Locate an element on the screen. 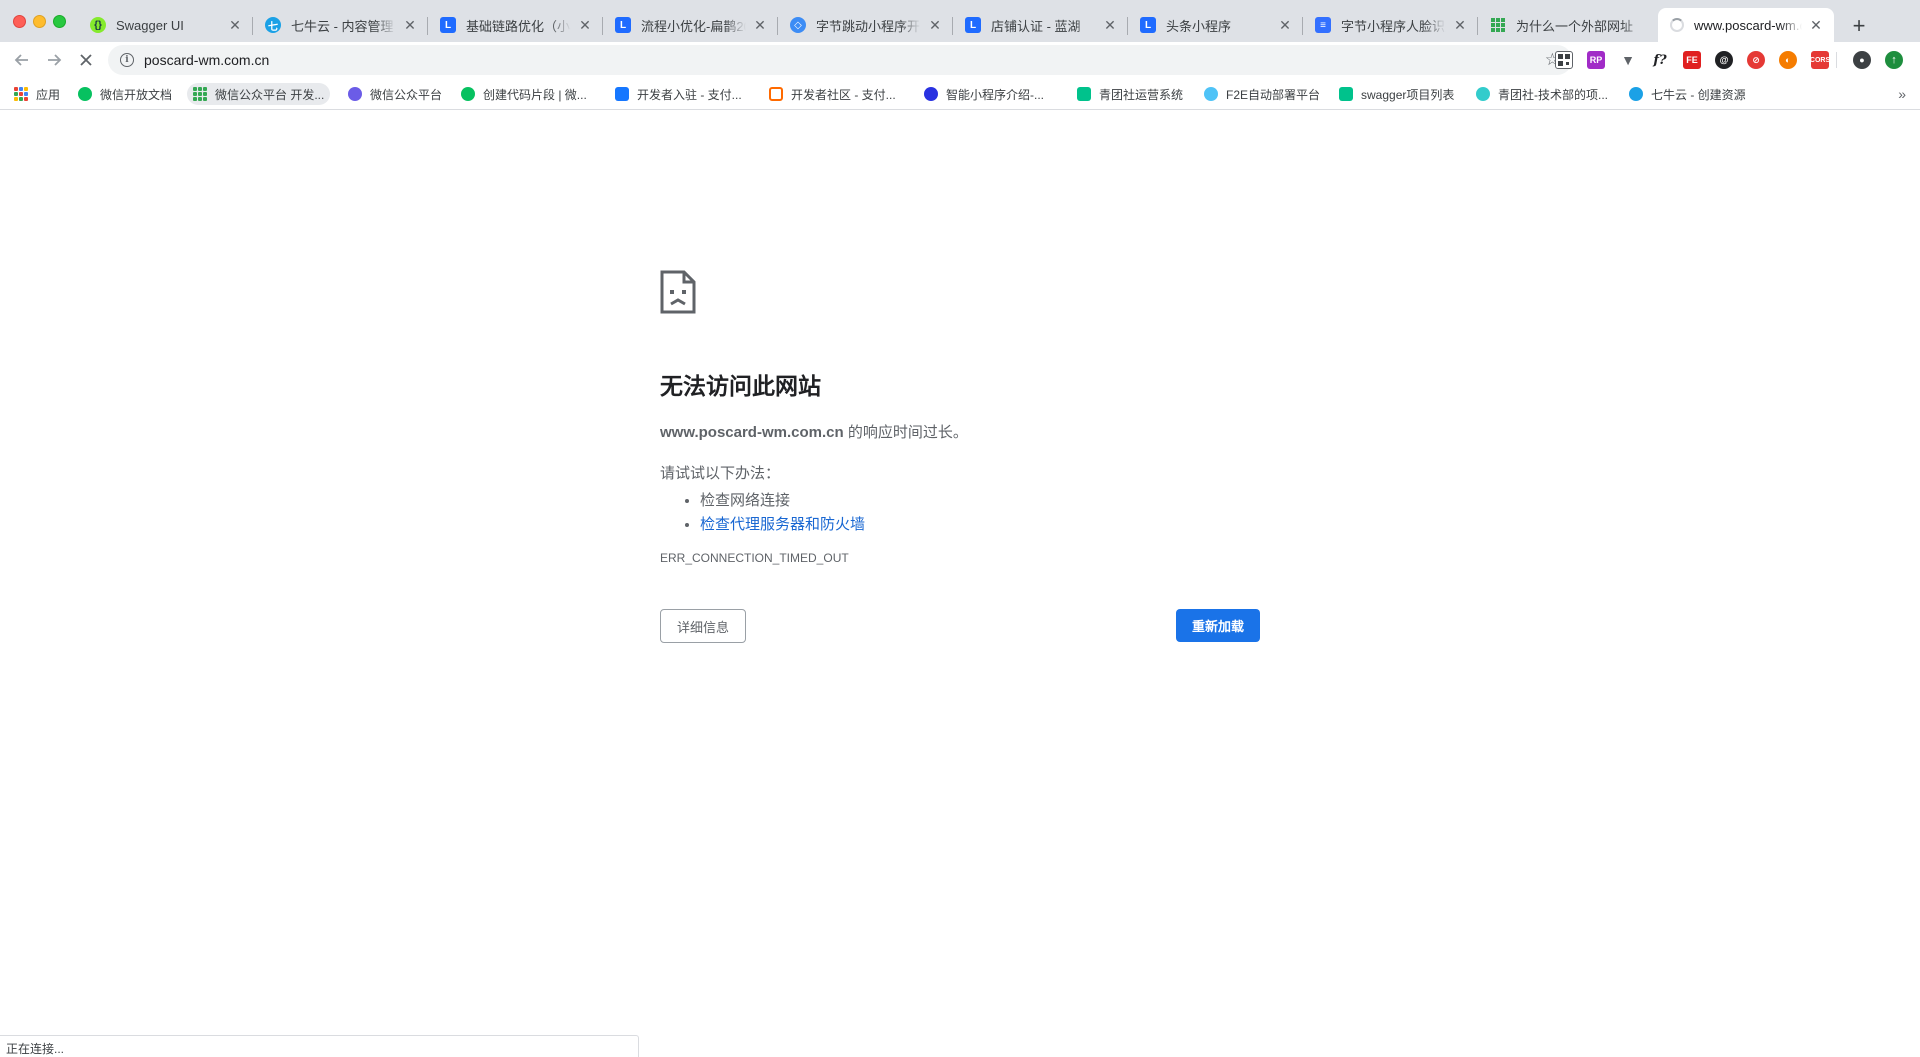 This screenshot has height=1057, width=1920. tab-title: 字节跳动小程序开发 is located at coordinates (868, 26).